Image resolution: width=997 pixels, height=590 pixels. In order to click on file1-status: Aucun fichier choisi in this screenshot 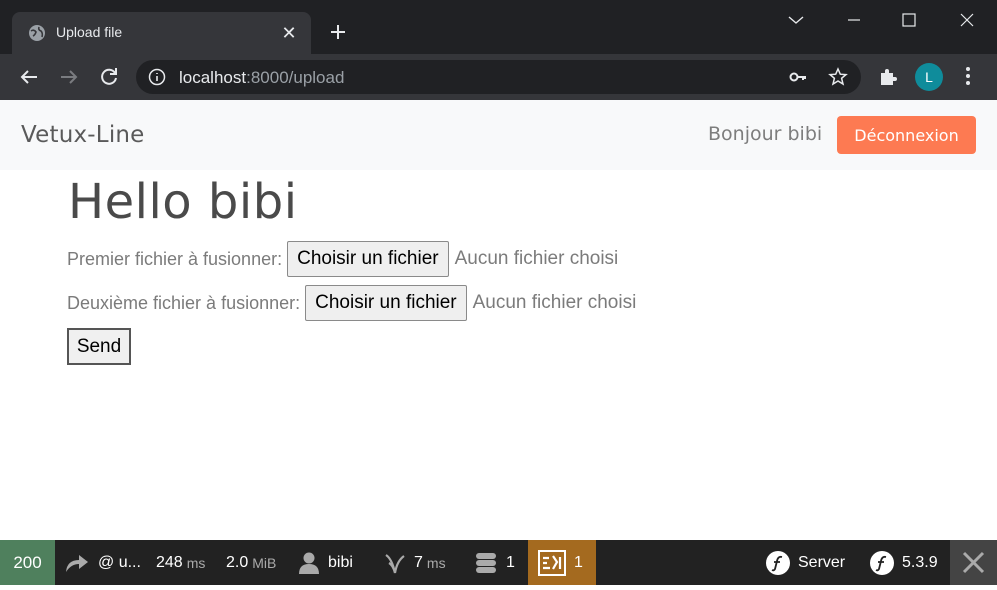, I will do `click(536, 258)`.